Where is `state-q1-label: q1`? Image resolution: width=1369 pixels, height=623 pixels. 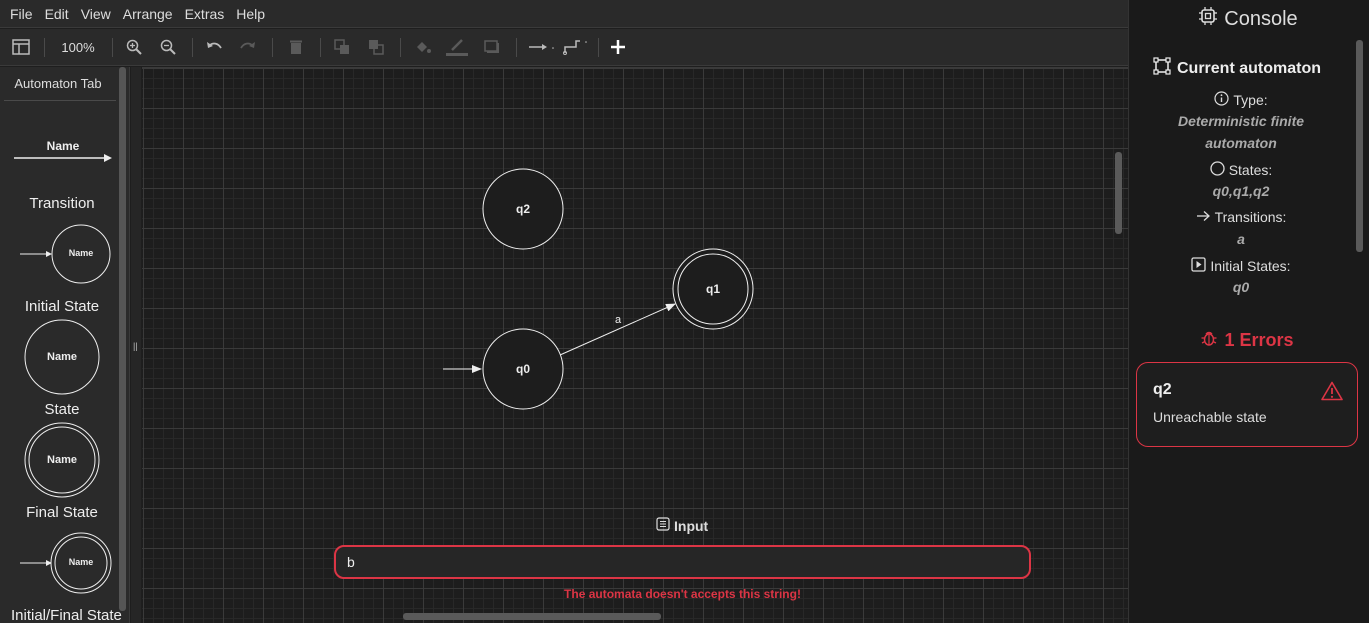 state-q1-label: q1 is located at coordinates (713, 289).